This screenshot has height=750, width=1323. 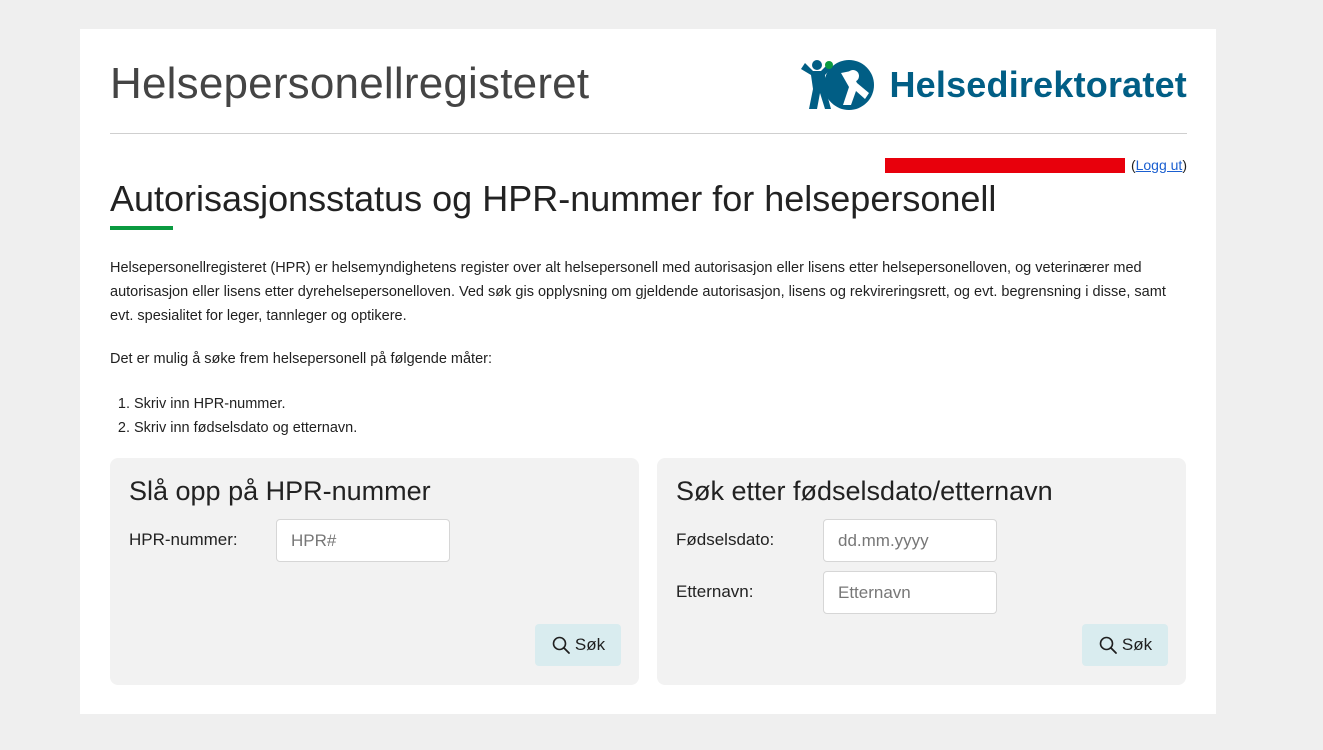 What do you see at coordinates (245, 404) in the screenshot?
I see `list-item: Skriv inn HPR-nummer.` at bounding box center [245, 404].